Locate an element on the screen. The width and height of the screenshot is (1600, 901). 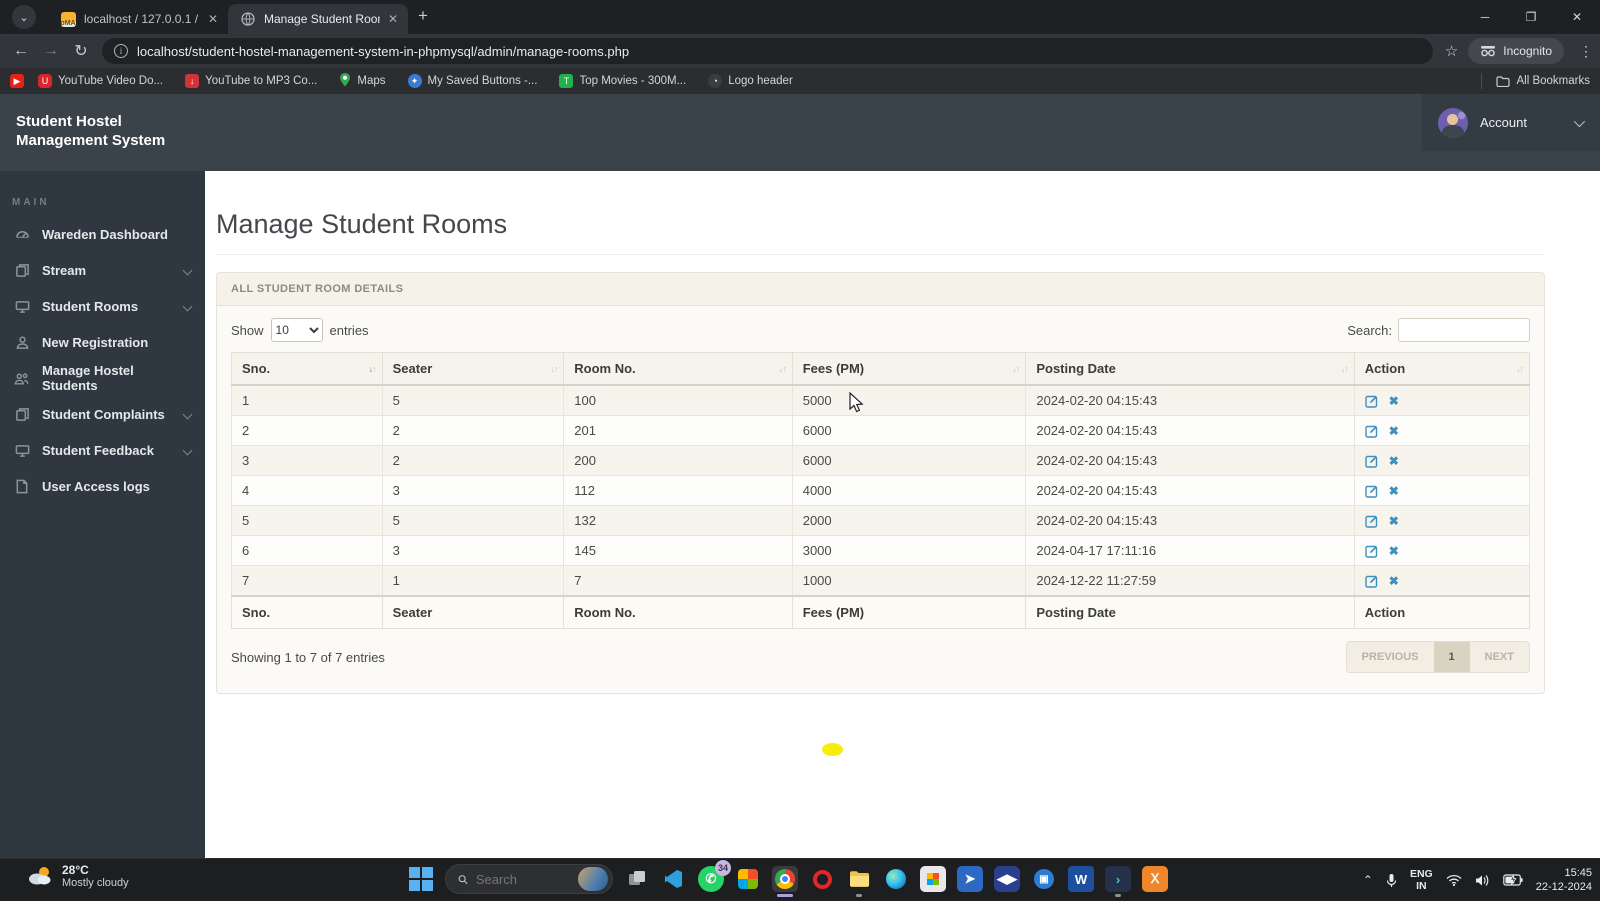
sidebar-item-manage-hostel-students: Manage Hostel Students is located at coordinates (102, 378).